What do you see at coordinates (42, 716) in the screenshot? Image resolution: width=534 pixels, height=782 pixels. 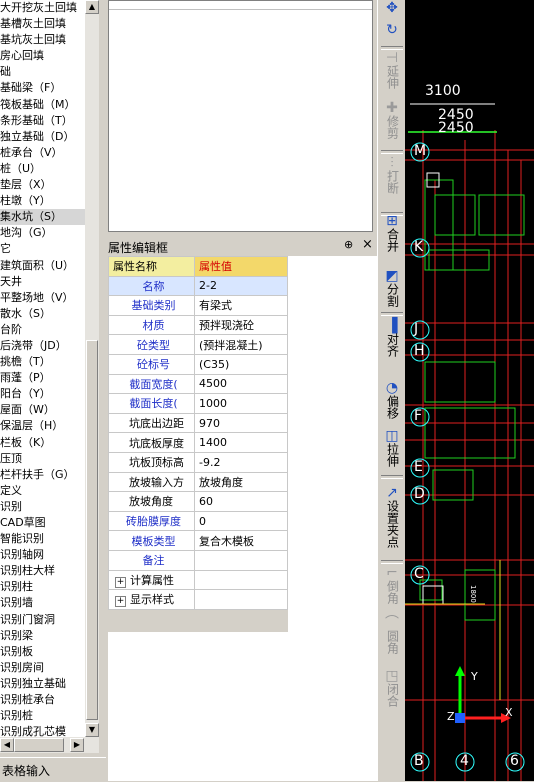 I see `tree-item: 识别桩` at bounding box center [42, 716].